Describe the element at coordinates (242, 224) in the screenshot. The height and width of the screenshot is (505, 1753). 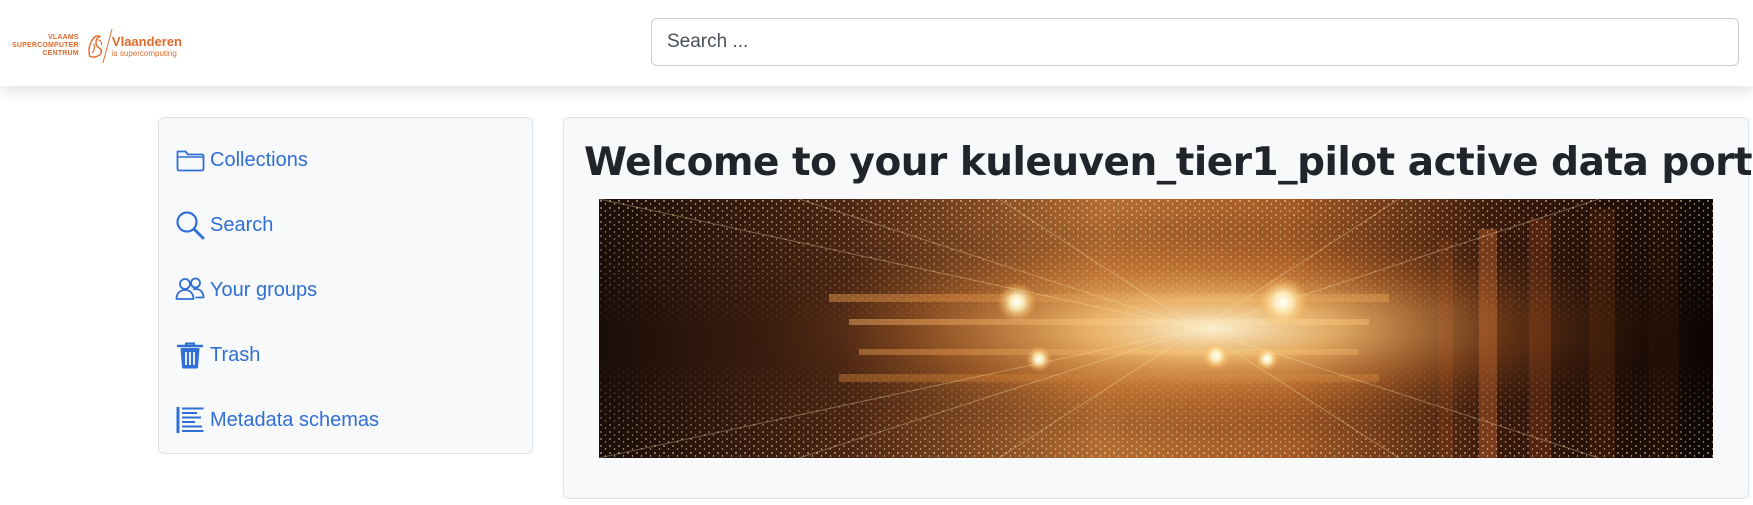
I see `sidebar-item-label: Search` at that location.